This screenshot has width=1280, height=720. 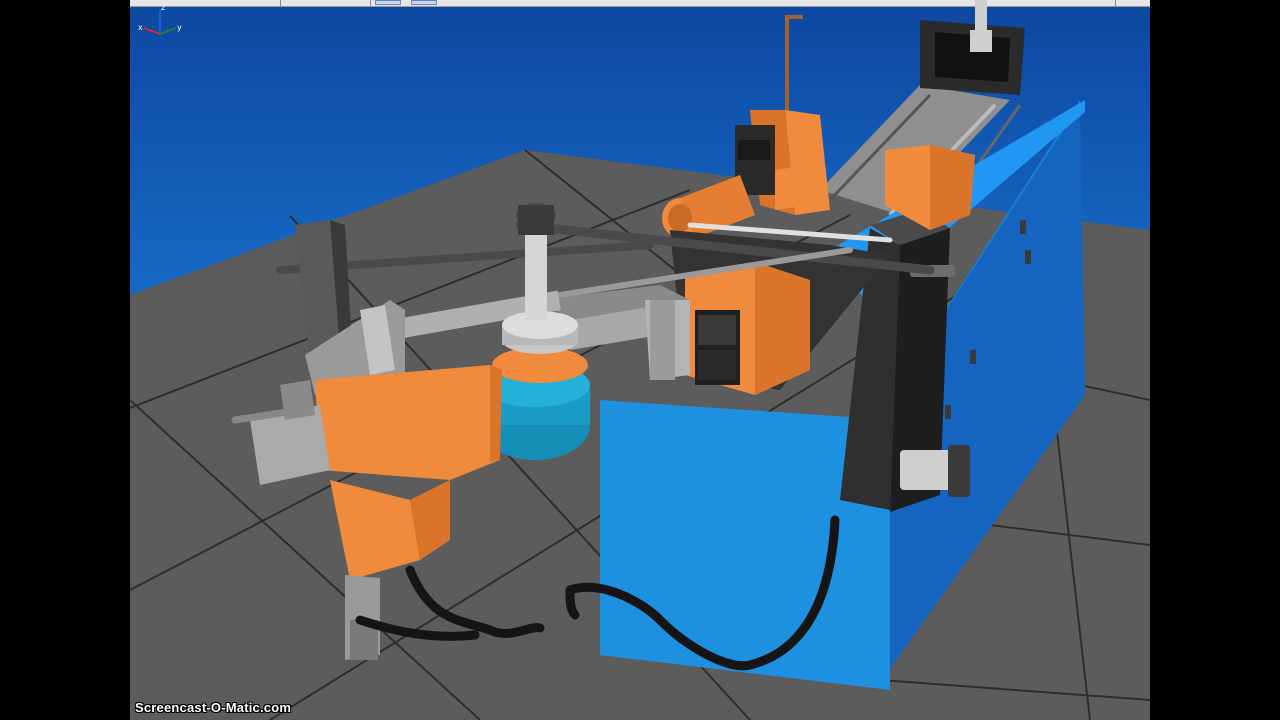 I want to click on triad-z-label: z, so click(x=163, y=7).